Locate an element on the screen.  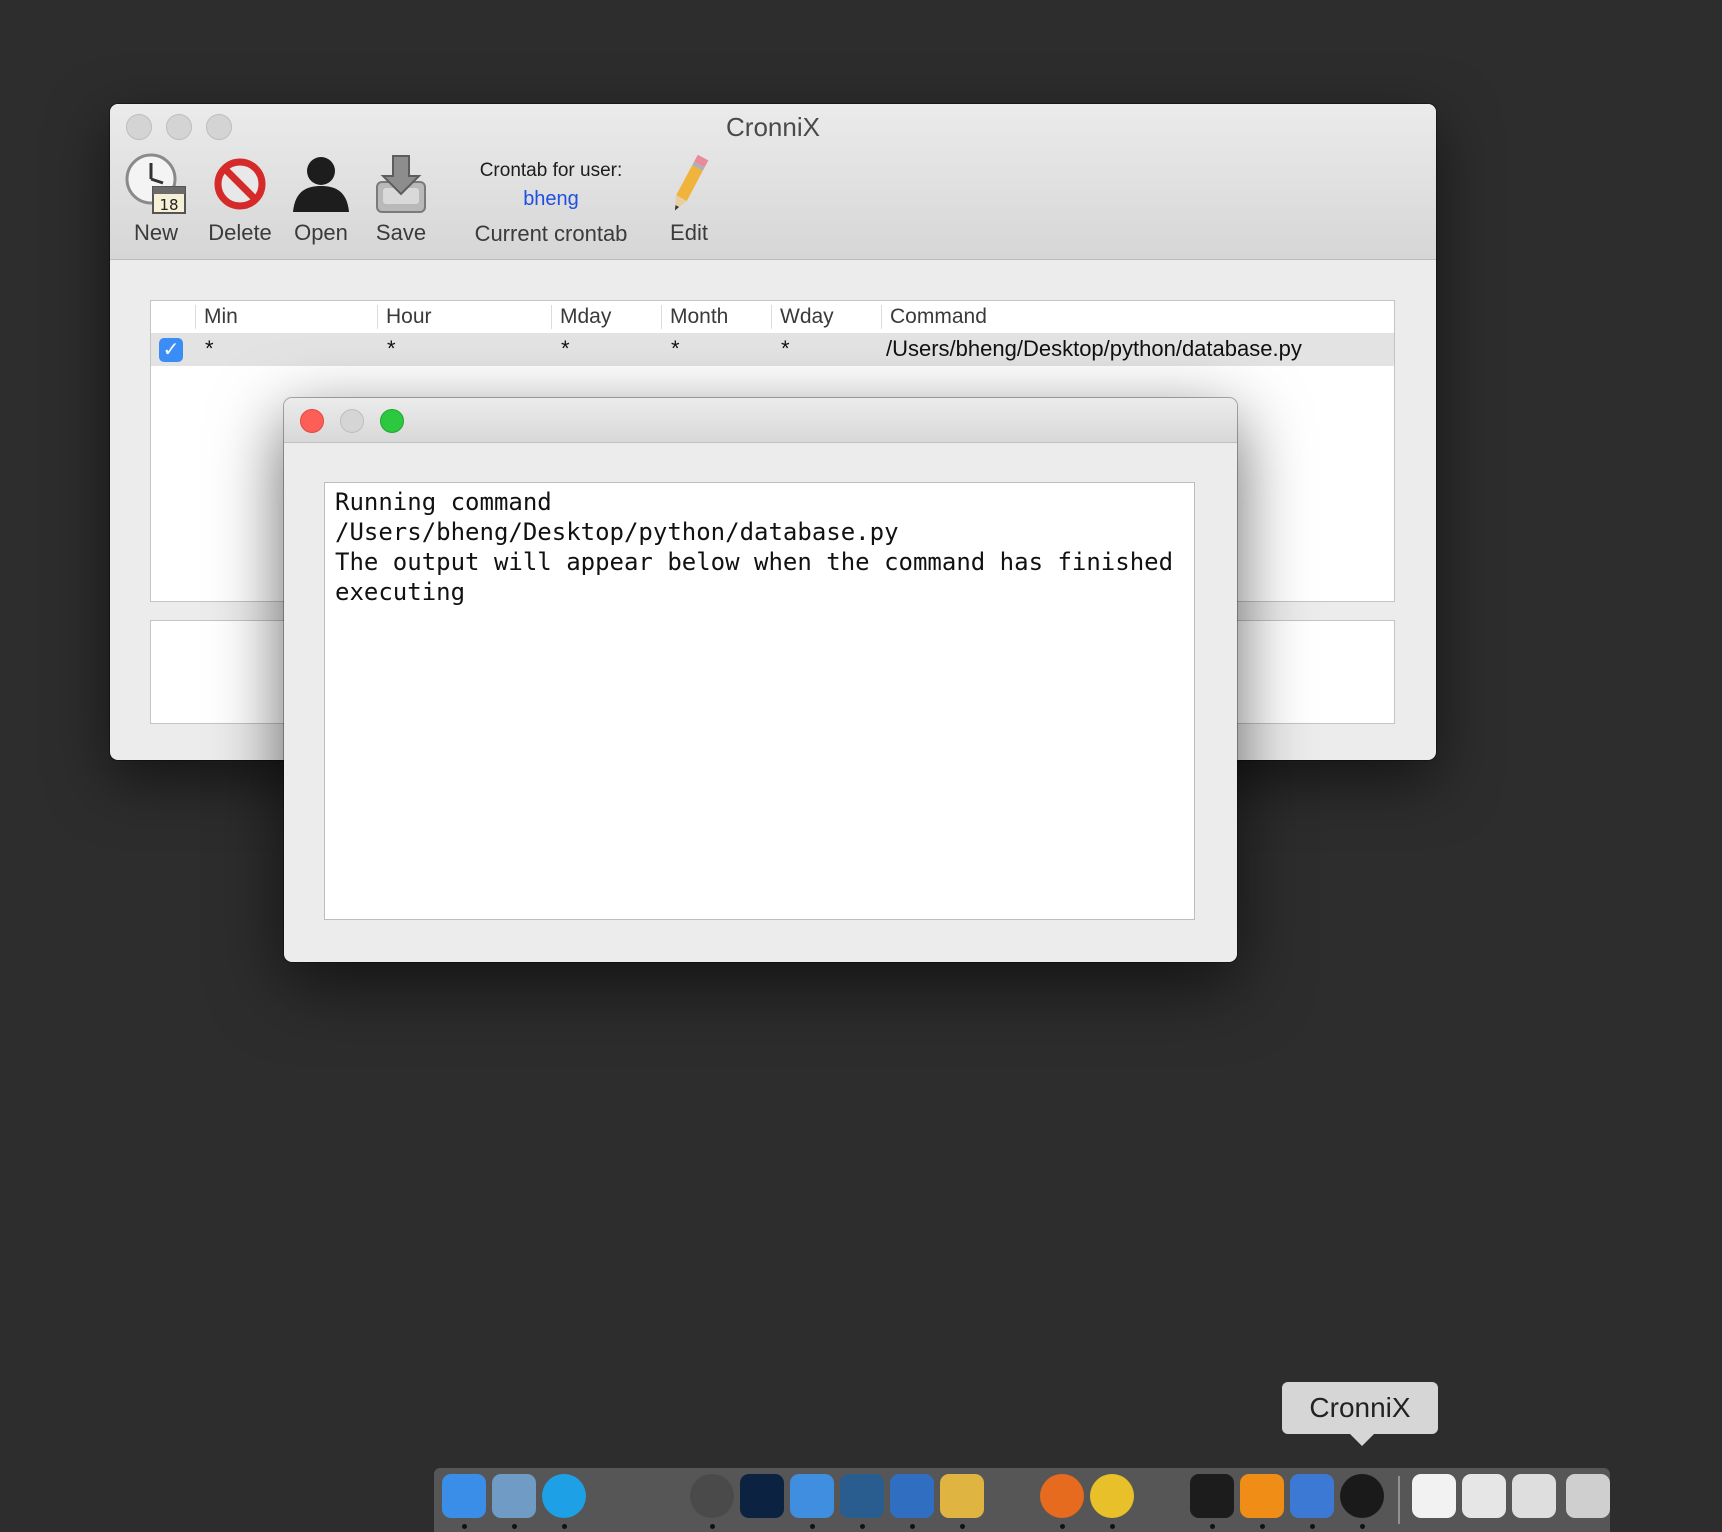
vmware-icon is located at coordinates (912, 1496).